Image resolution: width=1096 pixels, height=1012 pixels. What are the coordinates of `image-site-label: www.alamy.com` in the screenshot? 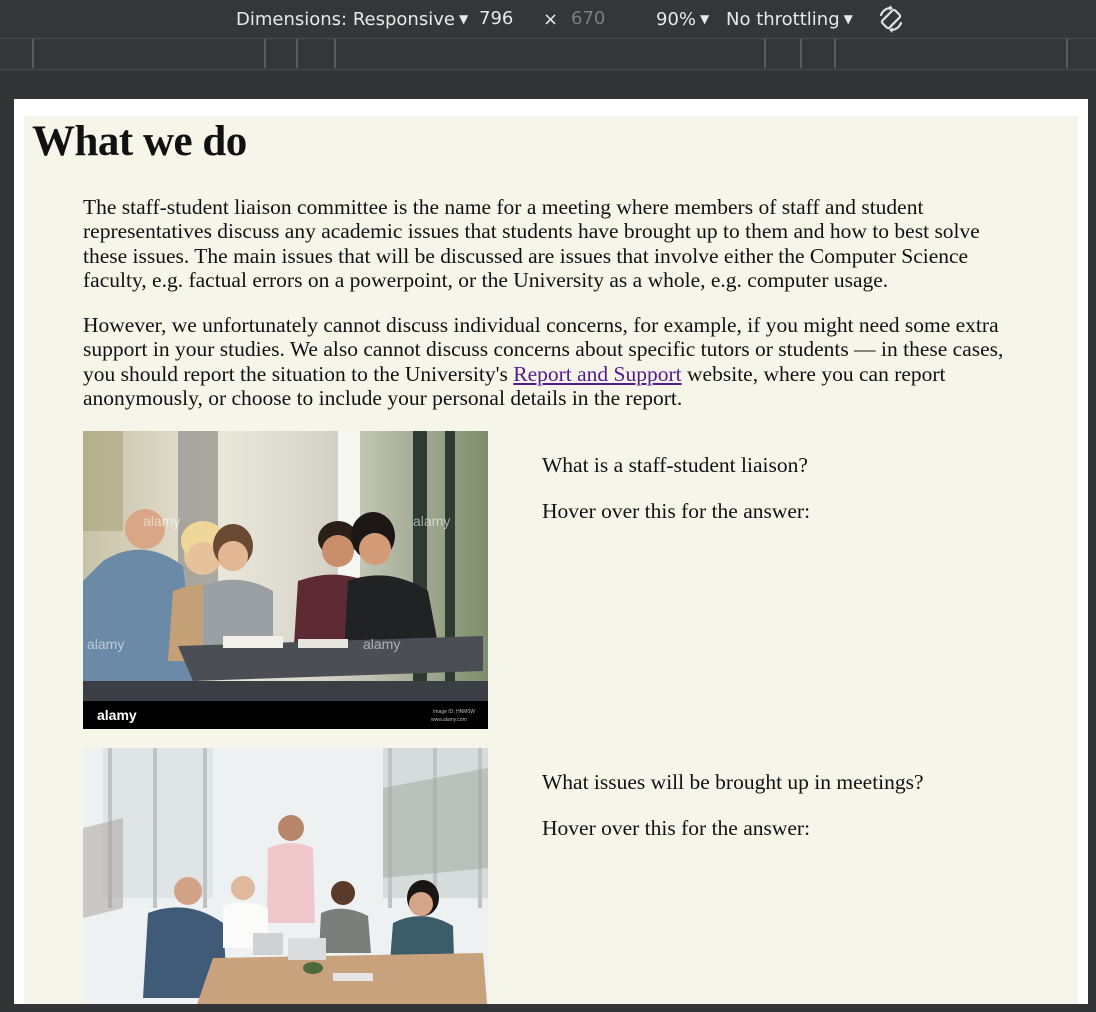 It's located at (449, 720).